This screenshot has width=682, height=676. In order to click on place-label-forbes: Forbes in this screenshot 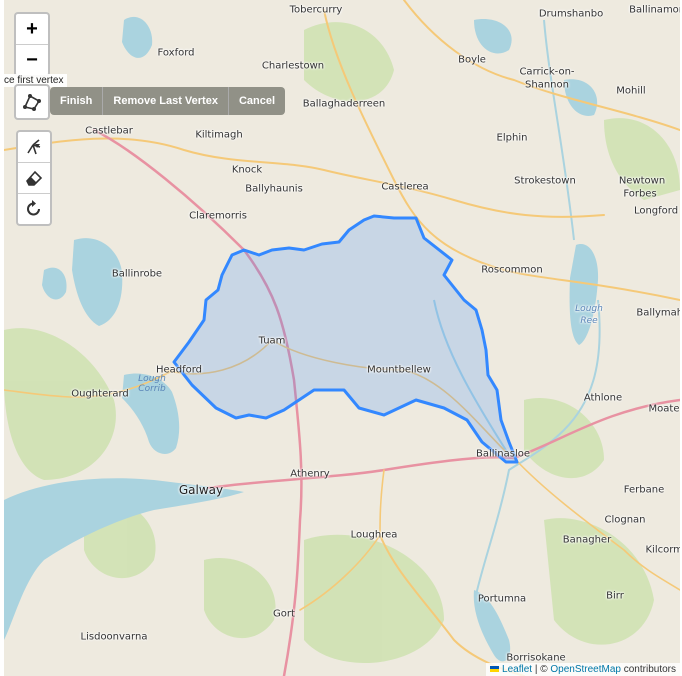, I will do `click(640, 194)`.